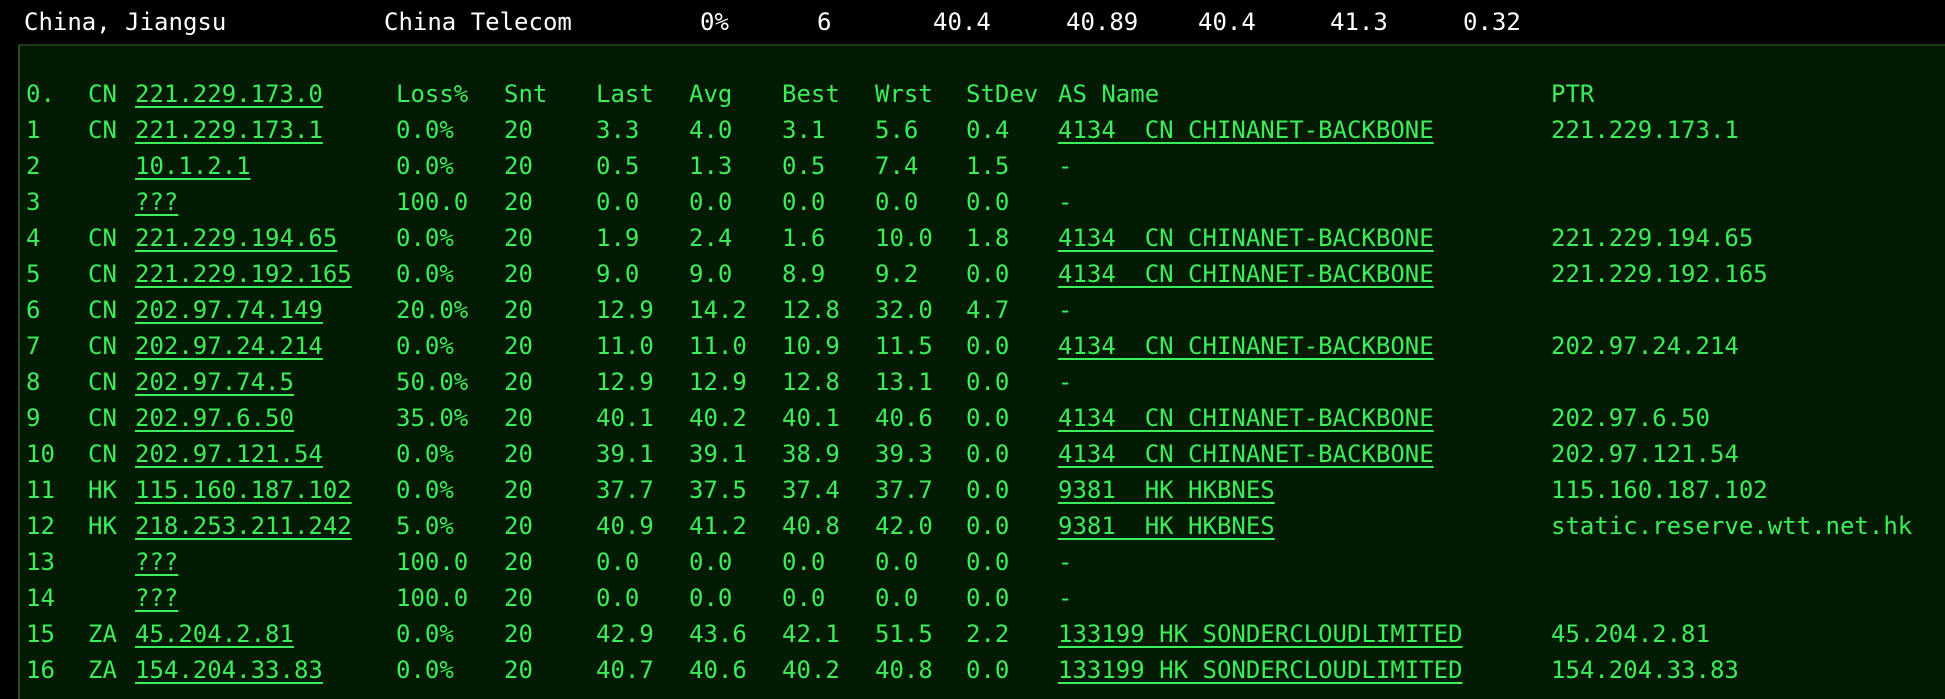 The width and height of the screenshot is (1945, 699). What do you see at coordinates (229, 346) in the screenshot?
I see `host-link: 202.97.24.214` at bounding box center [229, 346].